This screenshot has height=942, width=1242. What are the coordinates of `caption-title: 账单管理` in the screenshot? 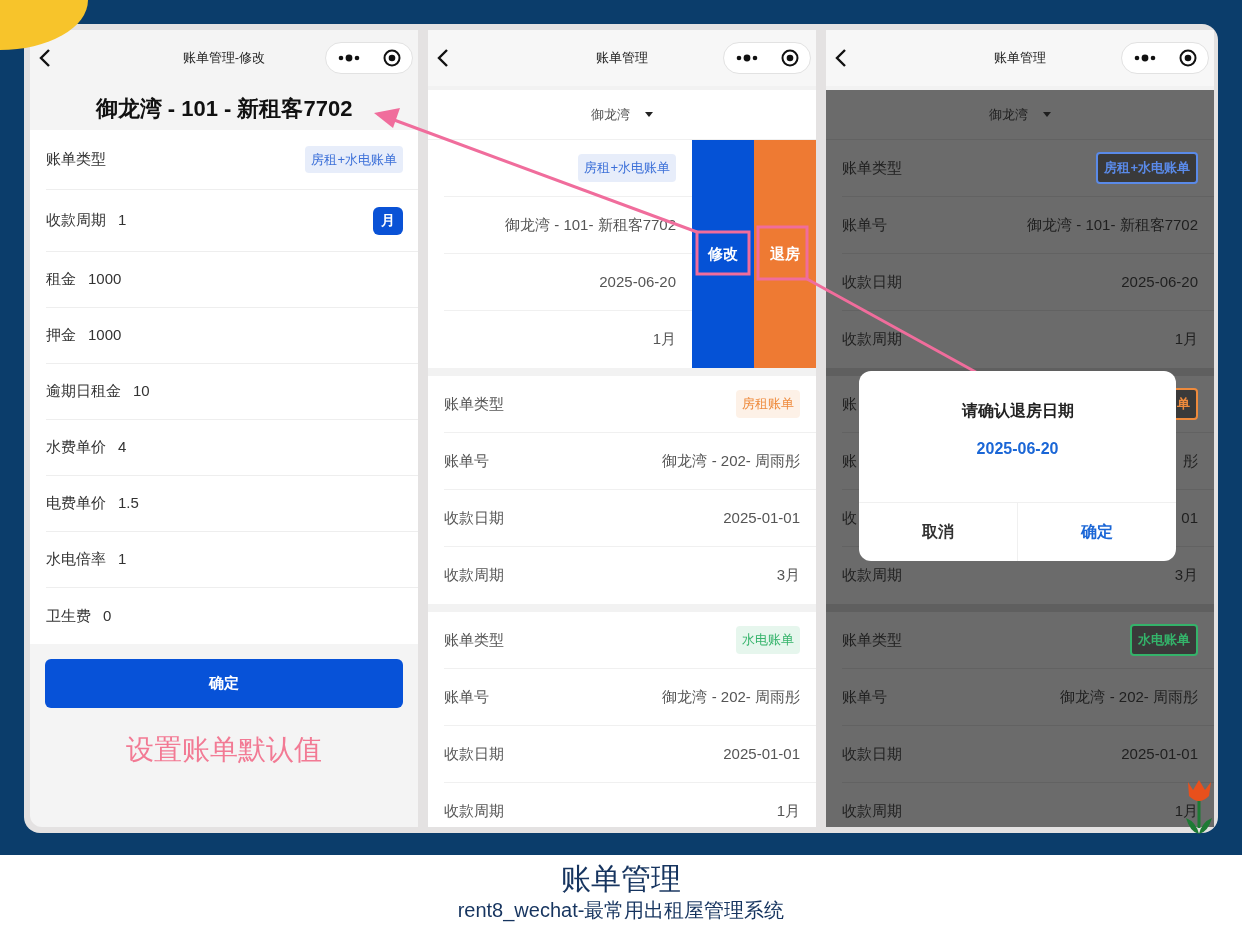 It's located at (621, 879).